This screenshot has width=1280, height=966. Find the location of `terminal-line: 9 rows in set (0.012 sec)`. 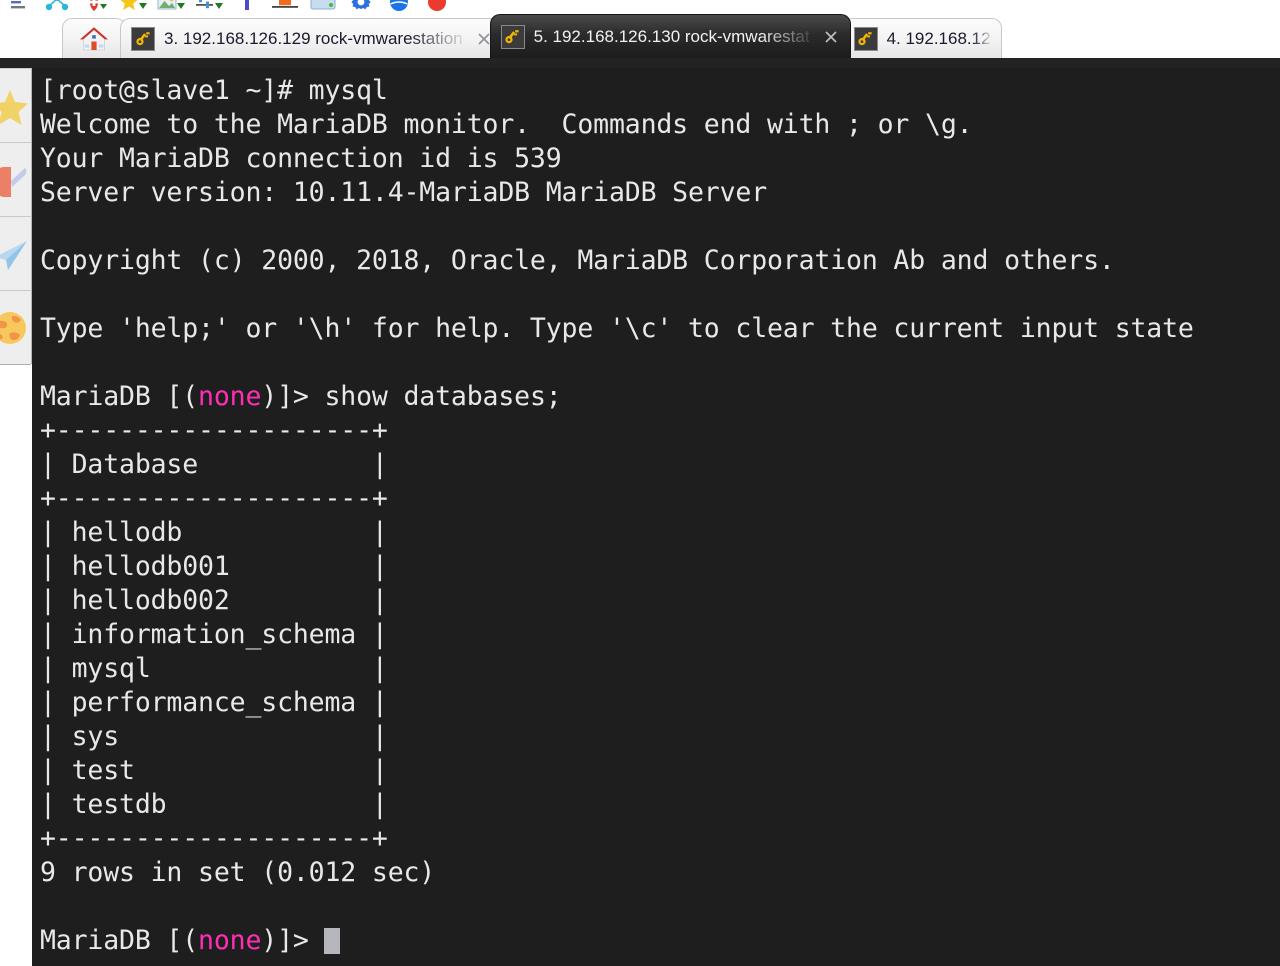

terminal-line: 9 rows in set (0.012 sec) is located at coordinates (660, 873).